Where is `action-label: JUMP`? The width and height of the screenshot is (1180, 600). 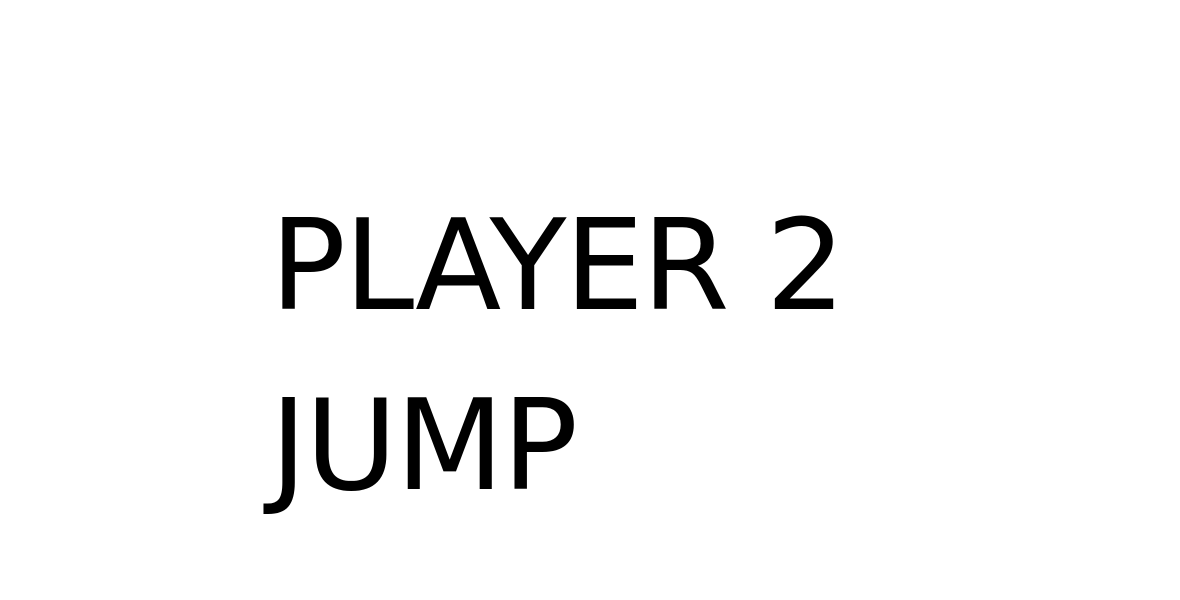
action-label: JUMP is located at coordinates (424, 445).